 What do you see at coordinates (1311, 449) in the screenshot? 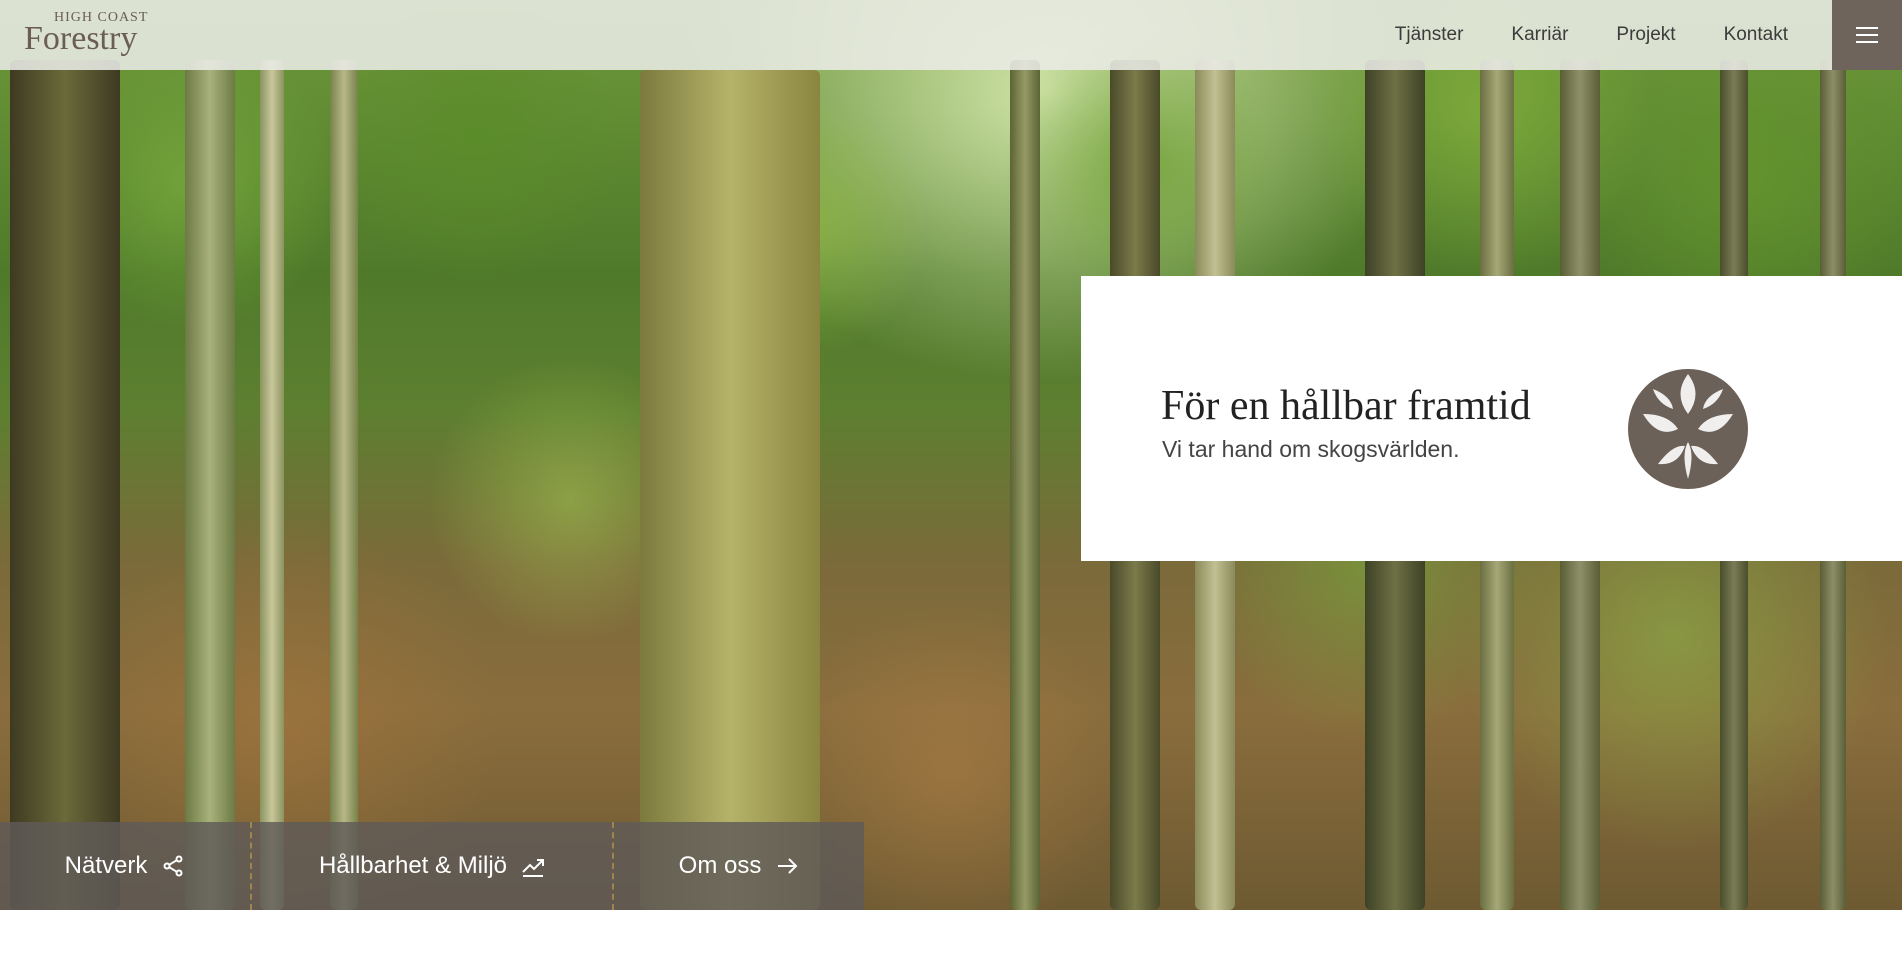
I see `hero-subtitle: Vi tar hand om skogsvärlden.` at bounding box center [1311, 449].